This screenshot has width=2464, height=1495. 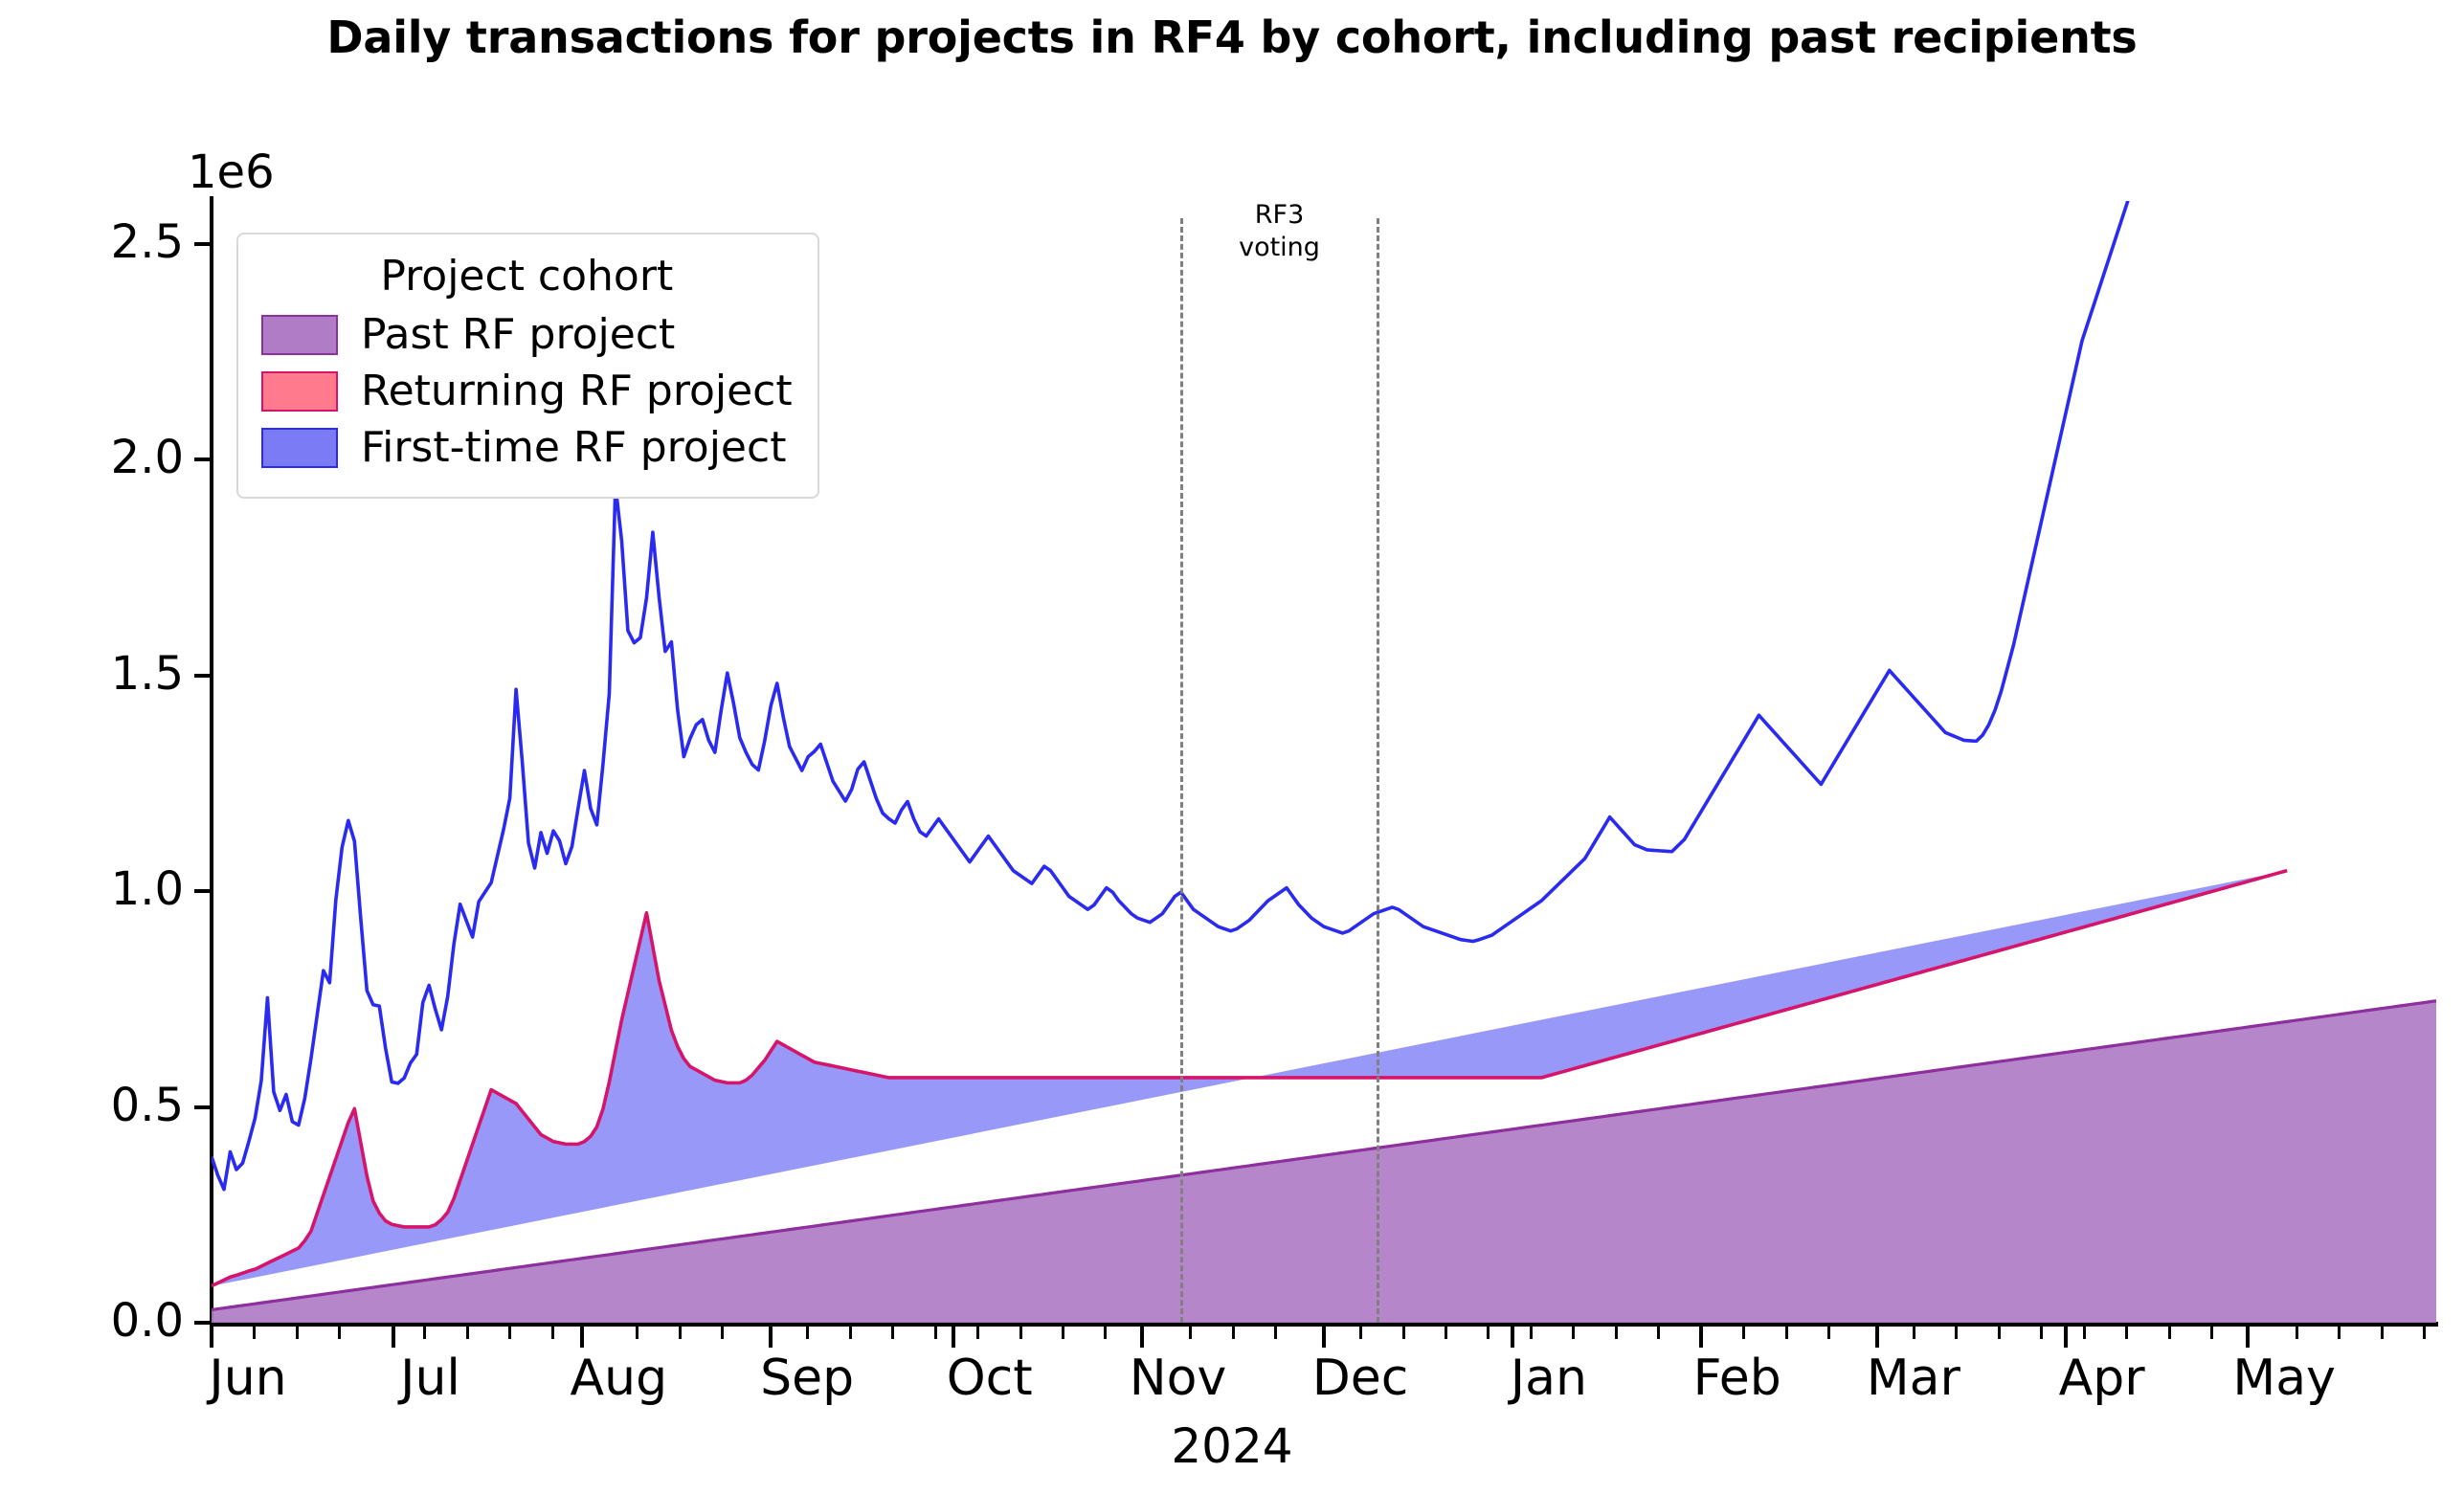 I want to click on y-axis-offset-label: 1e6, so click(x=232, y=172).